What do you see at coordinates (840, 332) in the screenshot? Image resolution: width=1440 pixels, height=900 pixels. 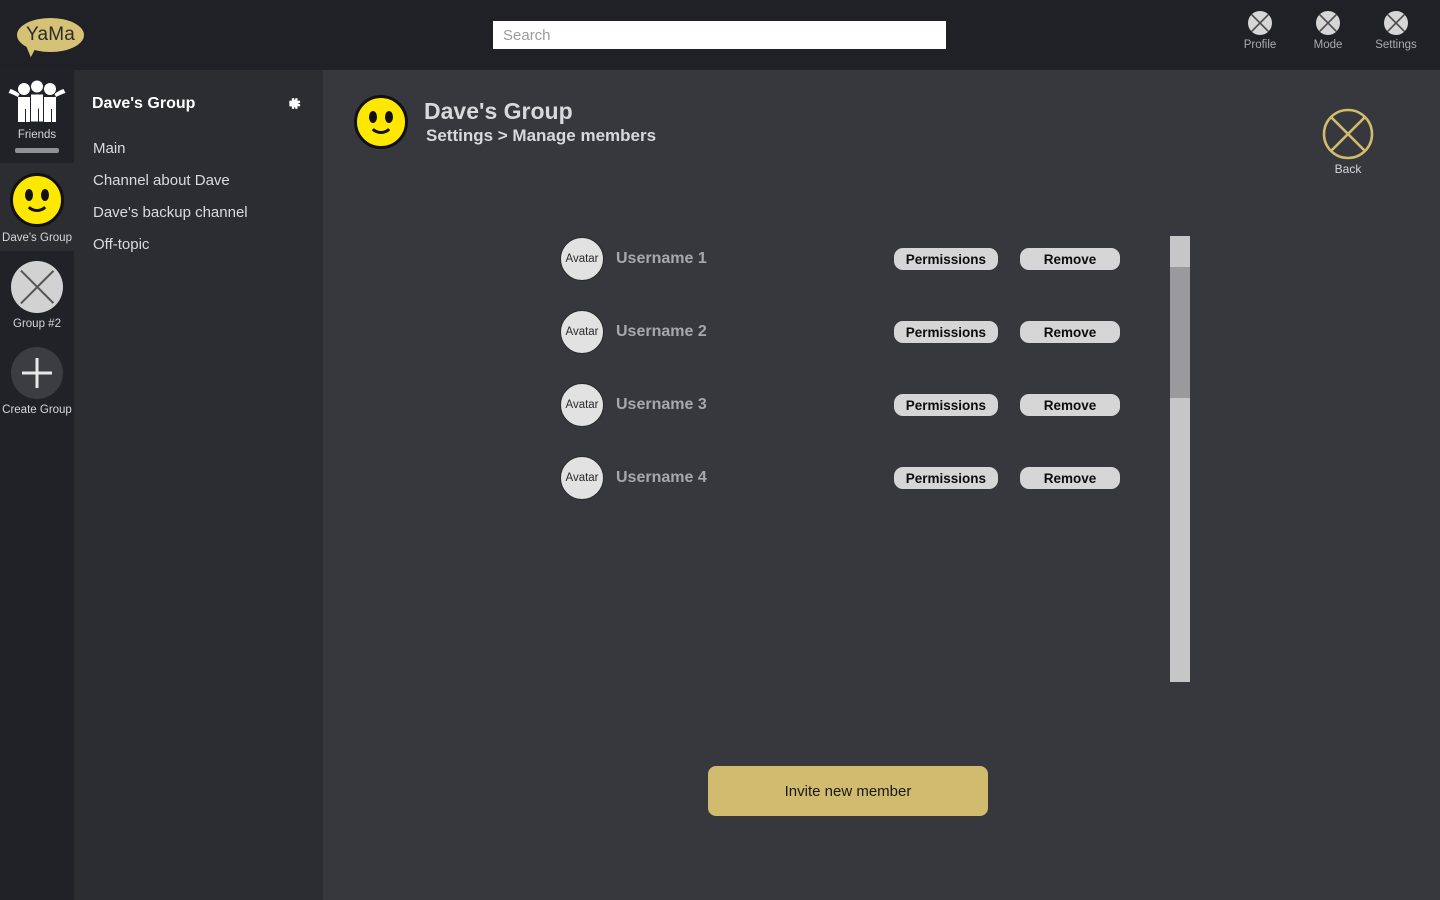 I see `table-row: Avatar Username 2 Permissions Remove` at bounding box center [840, 332].